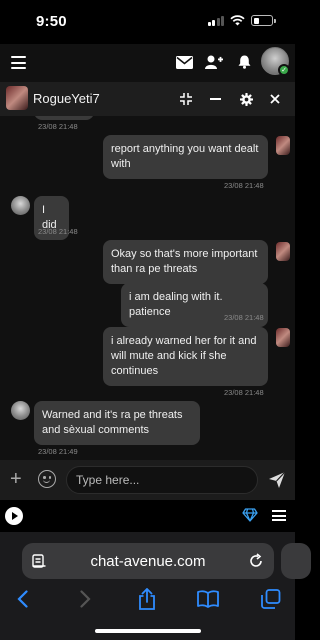 The image size is (320, 640). I want to click on play-icon, so click(14, 516).